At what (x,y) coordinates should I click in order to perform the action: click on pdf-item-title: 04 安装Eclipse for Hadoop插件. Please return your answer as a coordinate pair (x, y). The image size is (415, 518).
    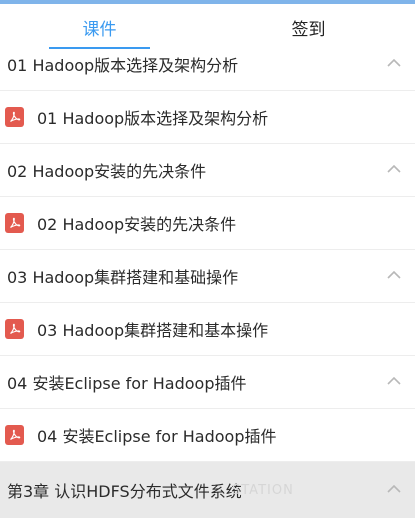
    Looking at the image, I should click on (157, 436).